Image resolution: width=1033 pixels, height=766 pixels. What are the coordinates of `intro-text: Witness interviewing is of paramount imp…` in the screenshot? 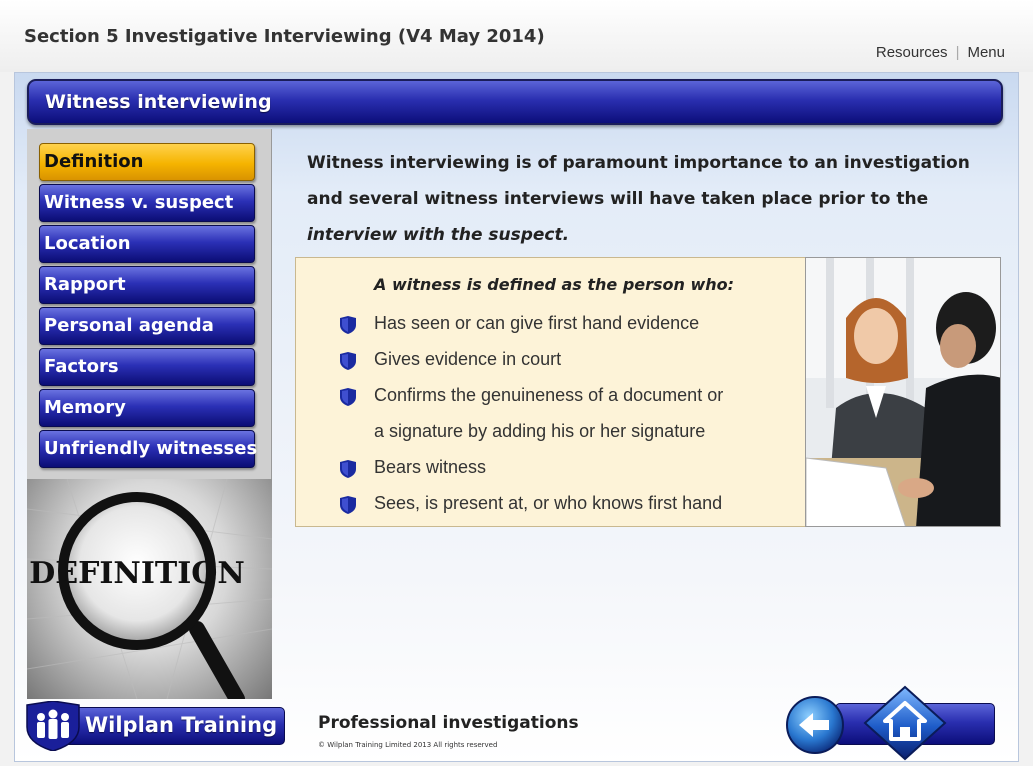 It's located at (652, 199).